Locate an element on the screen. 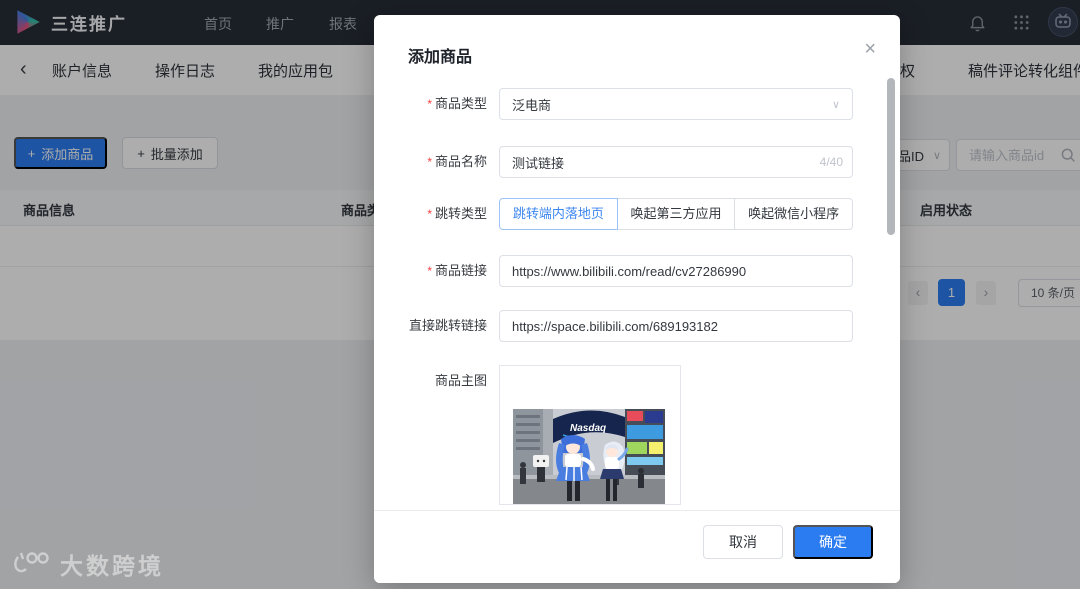 This screenshot has height=589, width=1080. svg-text: Nasdaq is located at coordinates (588, 428).